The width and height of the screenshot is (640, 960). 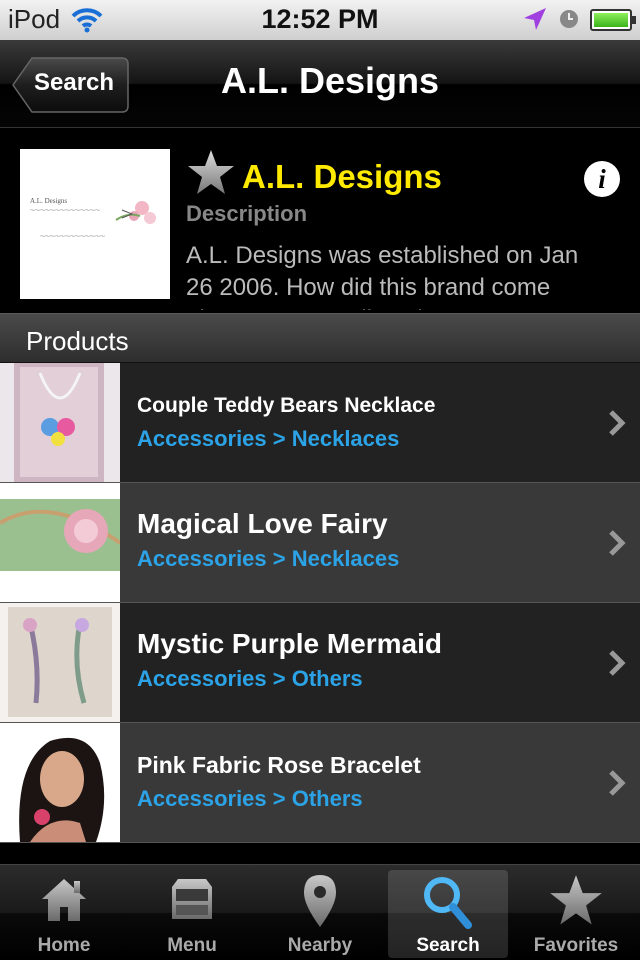 I want to click on favorite-star-icon, so click(x=211, y=175).